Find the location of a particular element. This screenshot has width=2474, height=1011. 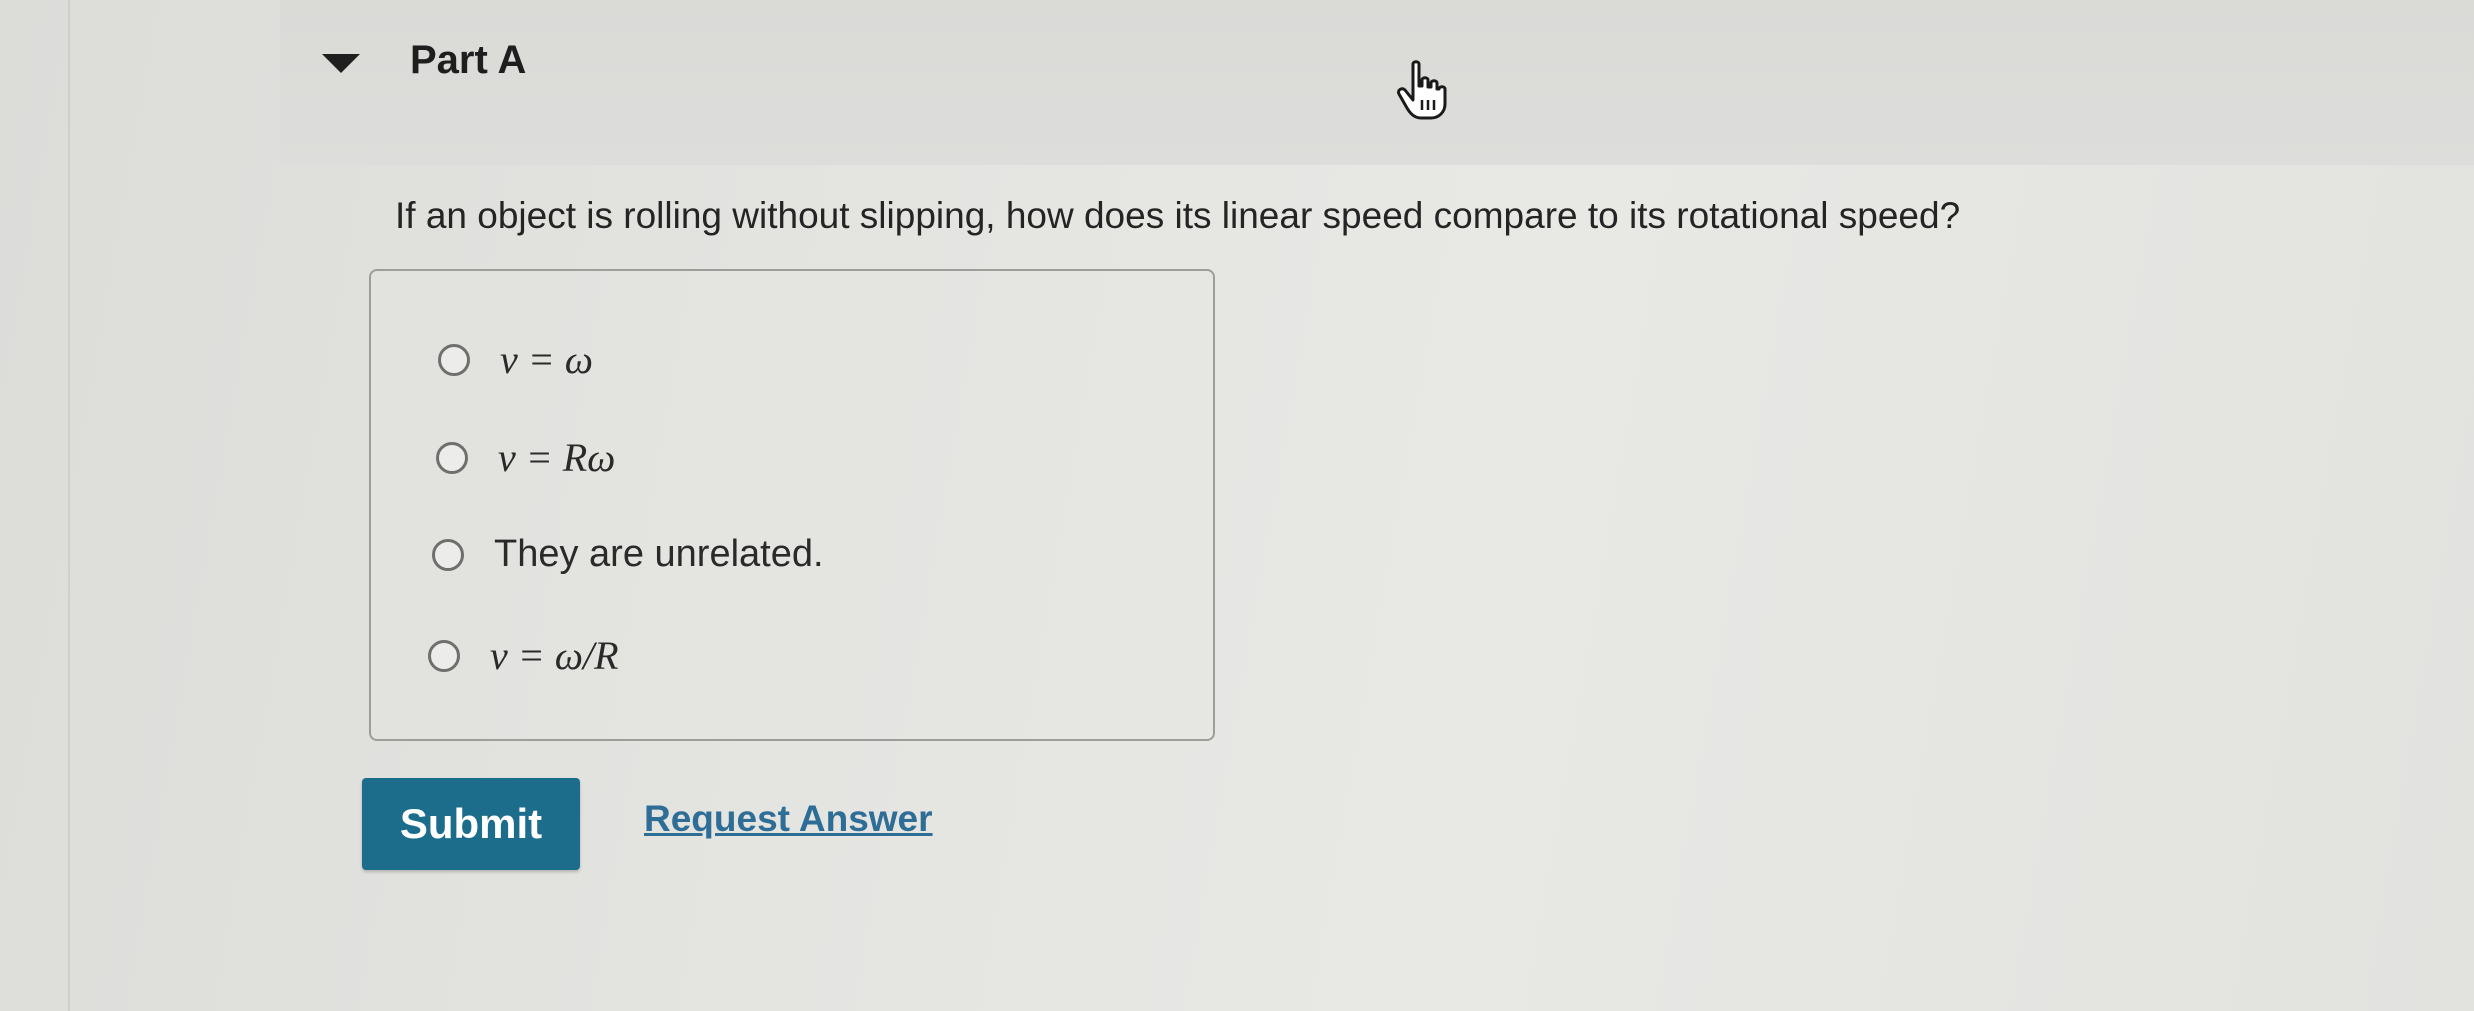

option-v-equals-omega: v = ω is located at coordinates (515, 359).